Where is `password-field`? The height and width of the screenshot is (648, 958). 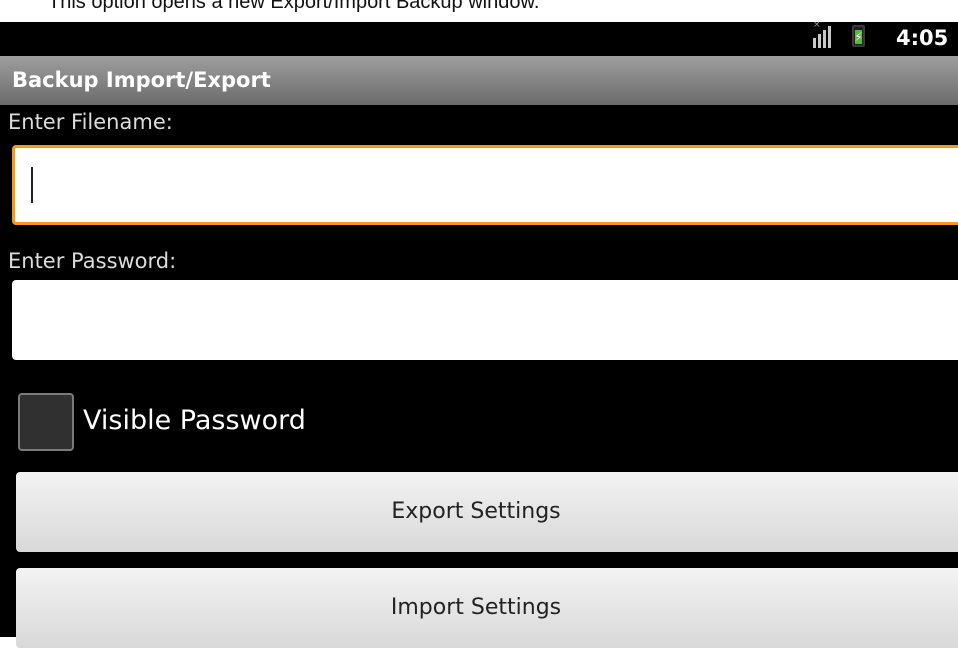 password-field is located at coordinates (485, 320).